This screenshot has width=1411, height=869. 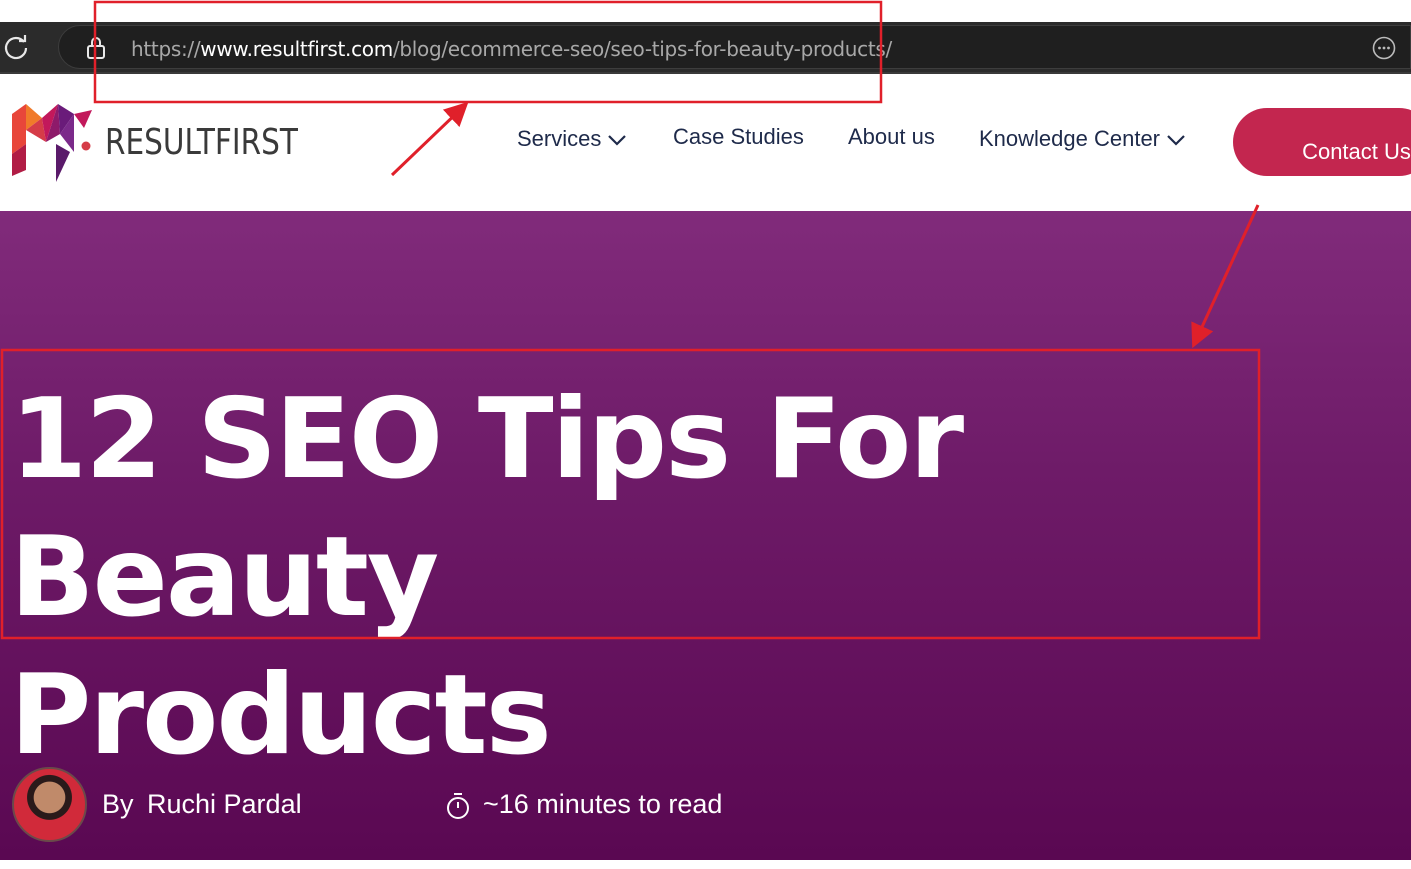 What do you see at coordinates (224, 804) in the screenshot?
I see `author-name: Ruchi Pardal` at bounding box center [224, 804].